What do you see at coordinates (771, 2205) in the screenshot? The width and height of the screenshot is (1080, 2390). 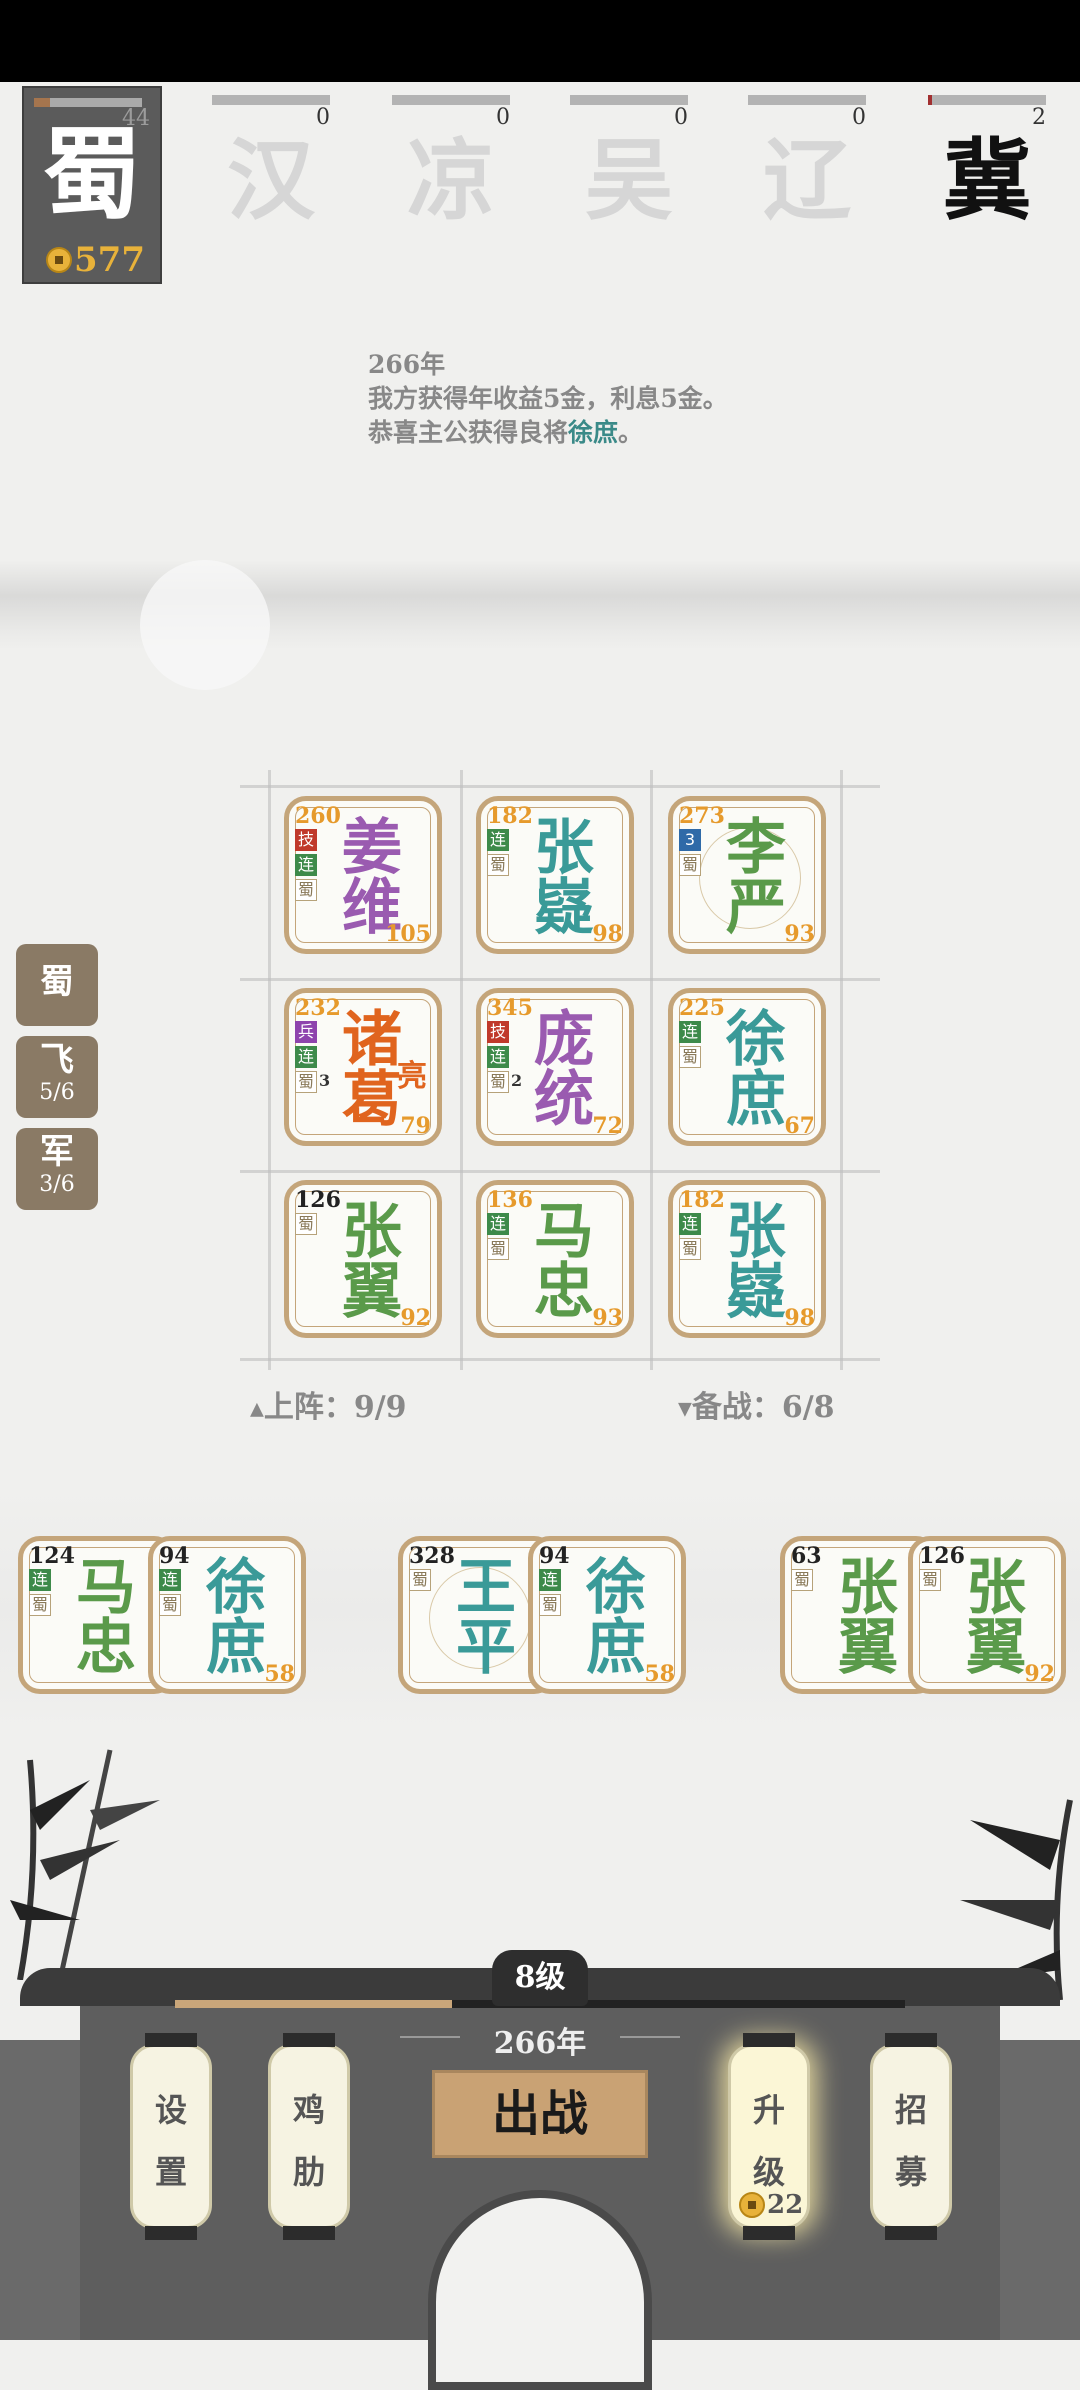 I see `upgrade-cost: 22` at bounding box center [771, 2205].